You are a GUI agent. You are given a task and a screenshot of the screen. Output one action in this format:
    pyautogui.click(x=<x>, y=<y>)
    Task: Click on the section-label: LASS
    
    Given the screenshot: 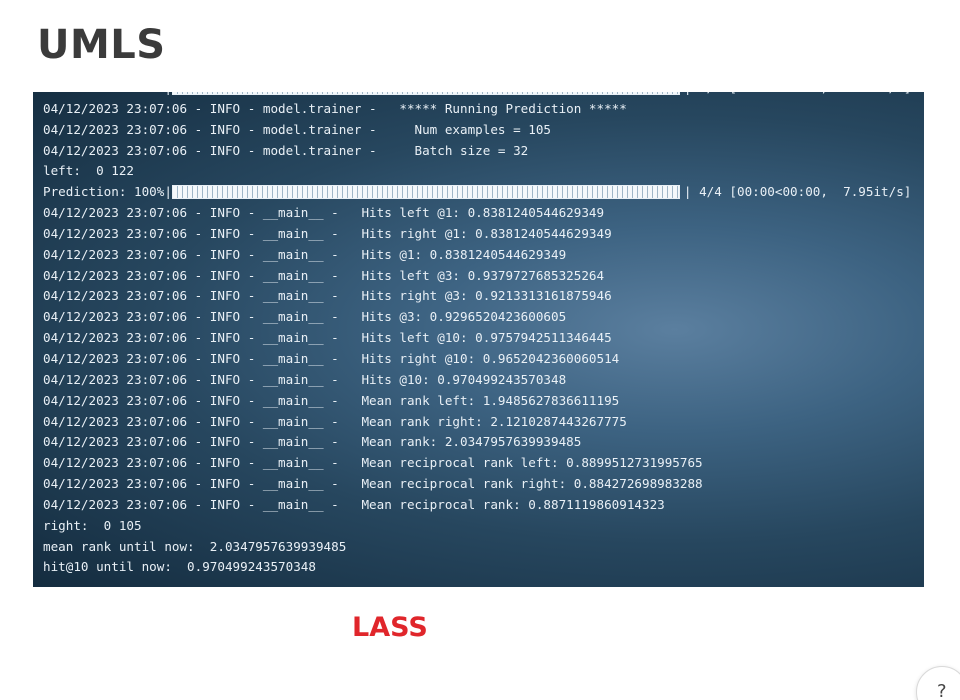 What is the action you would take?
    pyautogui.click(x=390, y=627)
    